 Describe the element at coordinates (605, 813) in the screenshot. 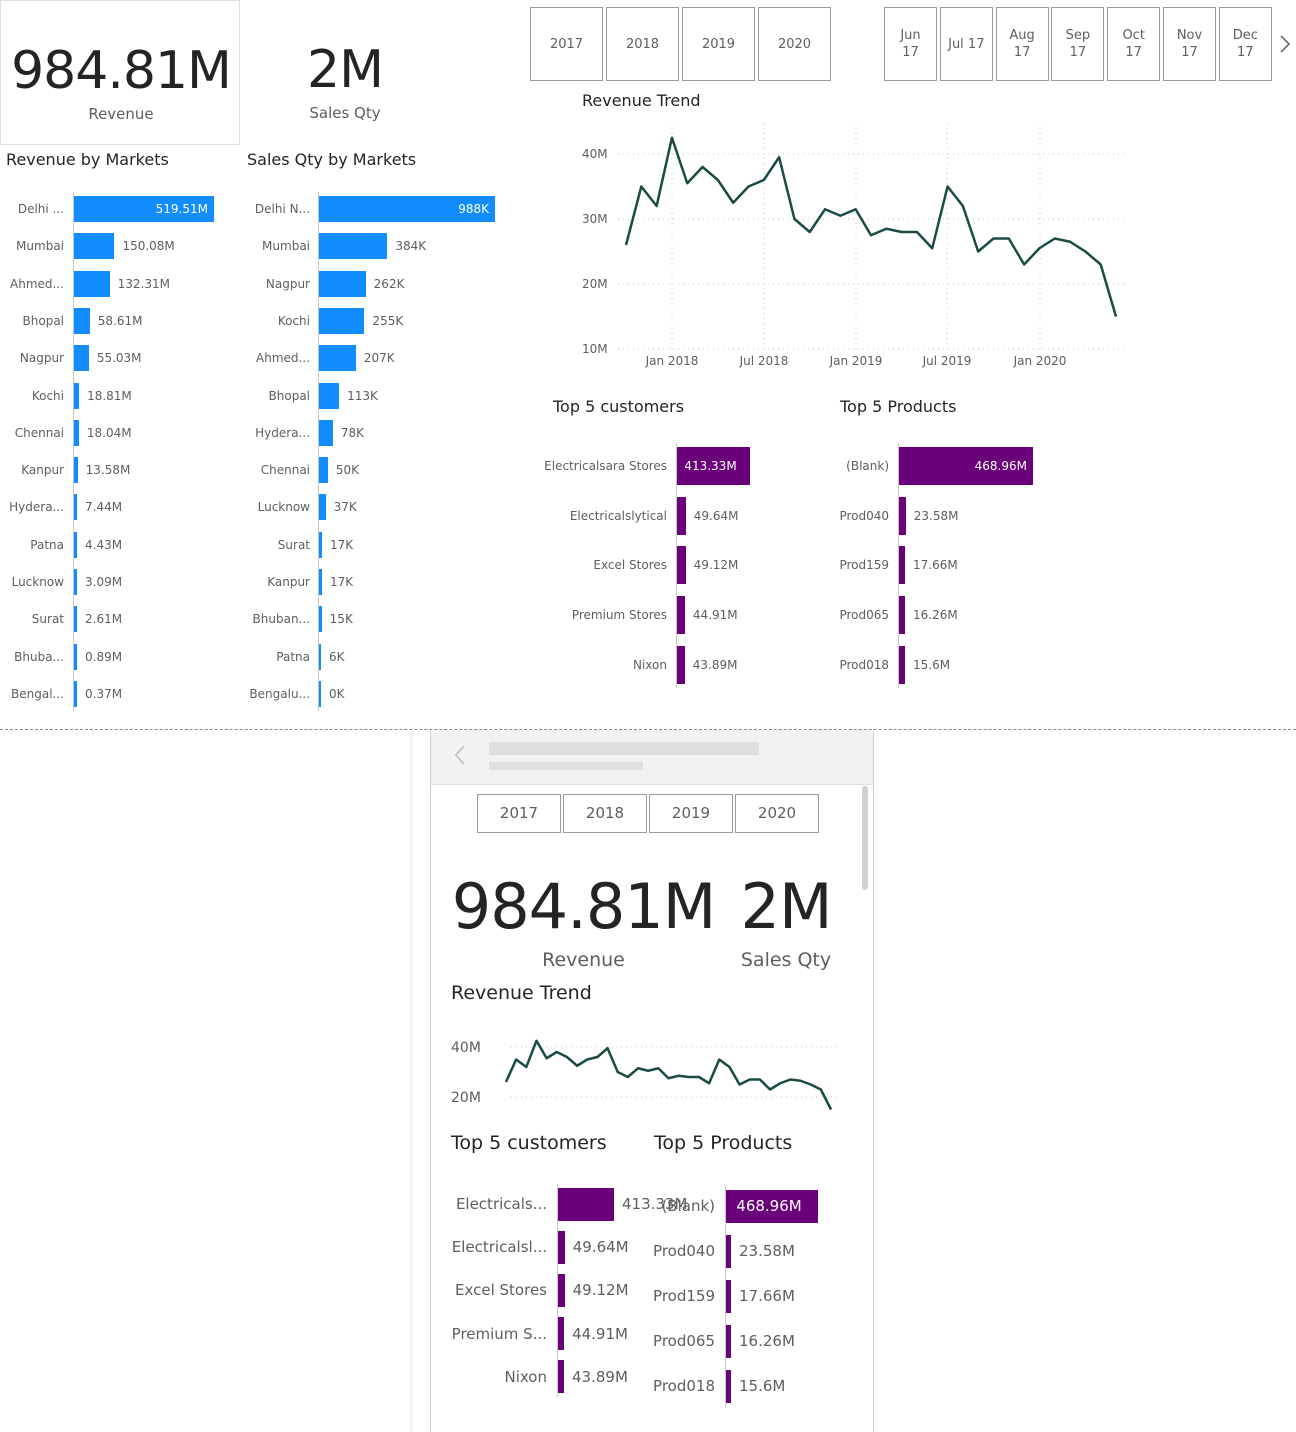

I see `mobile-year-button-2018: 2018` at that location.